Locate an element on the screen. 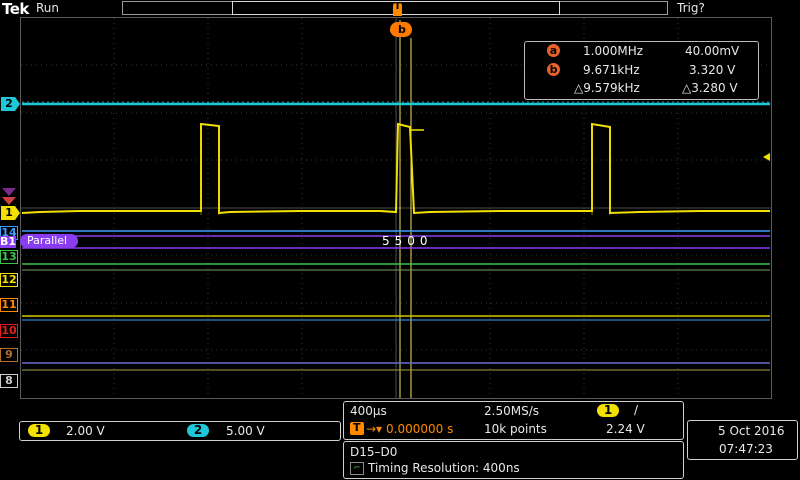 This screenshot has height=480, width=800. trigger-level: 2.24 V is located at coordinates (625, 429).